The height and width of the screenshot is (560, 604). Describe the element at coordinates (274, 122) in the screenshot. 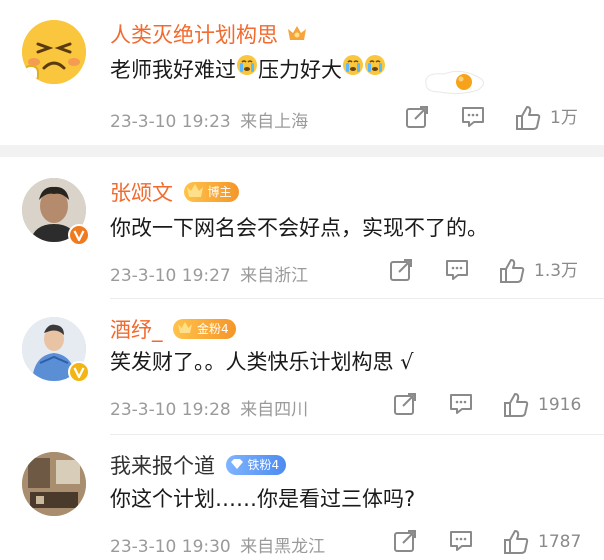

I see `location: 来自上海` at that location.